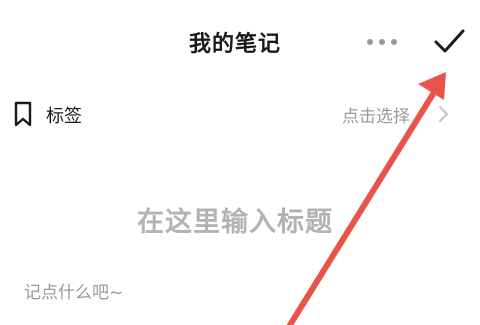 This screenshot has height=325, width=480. What do you see at coordinates (240, 114) in the screenshot?
I see `tag-row: 标签 点击选择` at bounding box center [240, 114].